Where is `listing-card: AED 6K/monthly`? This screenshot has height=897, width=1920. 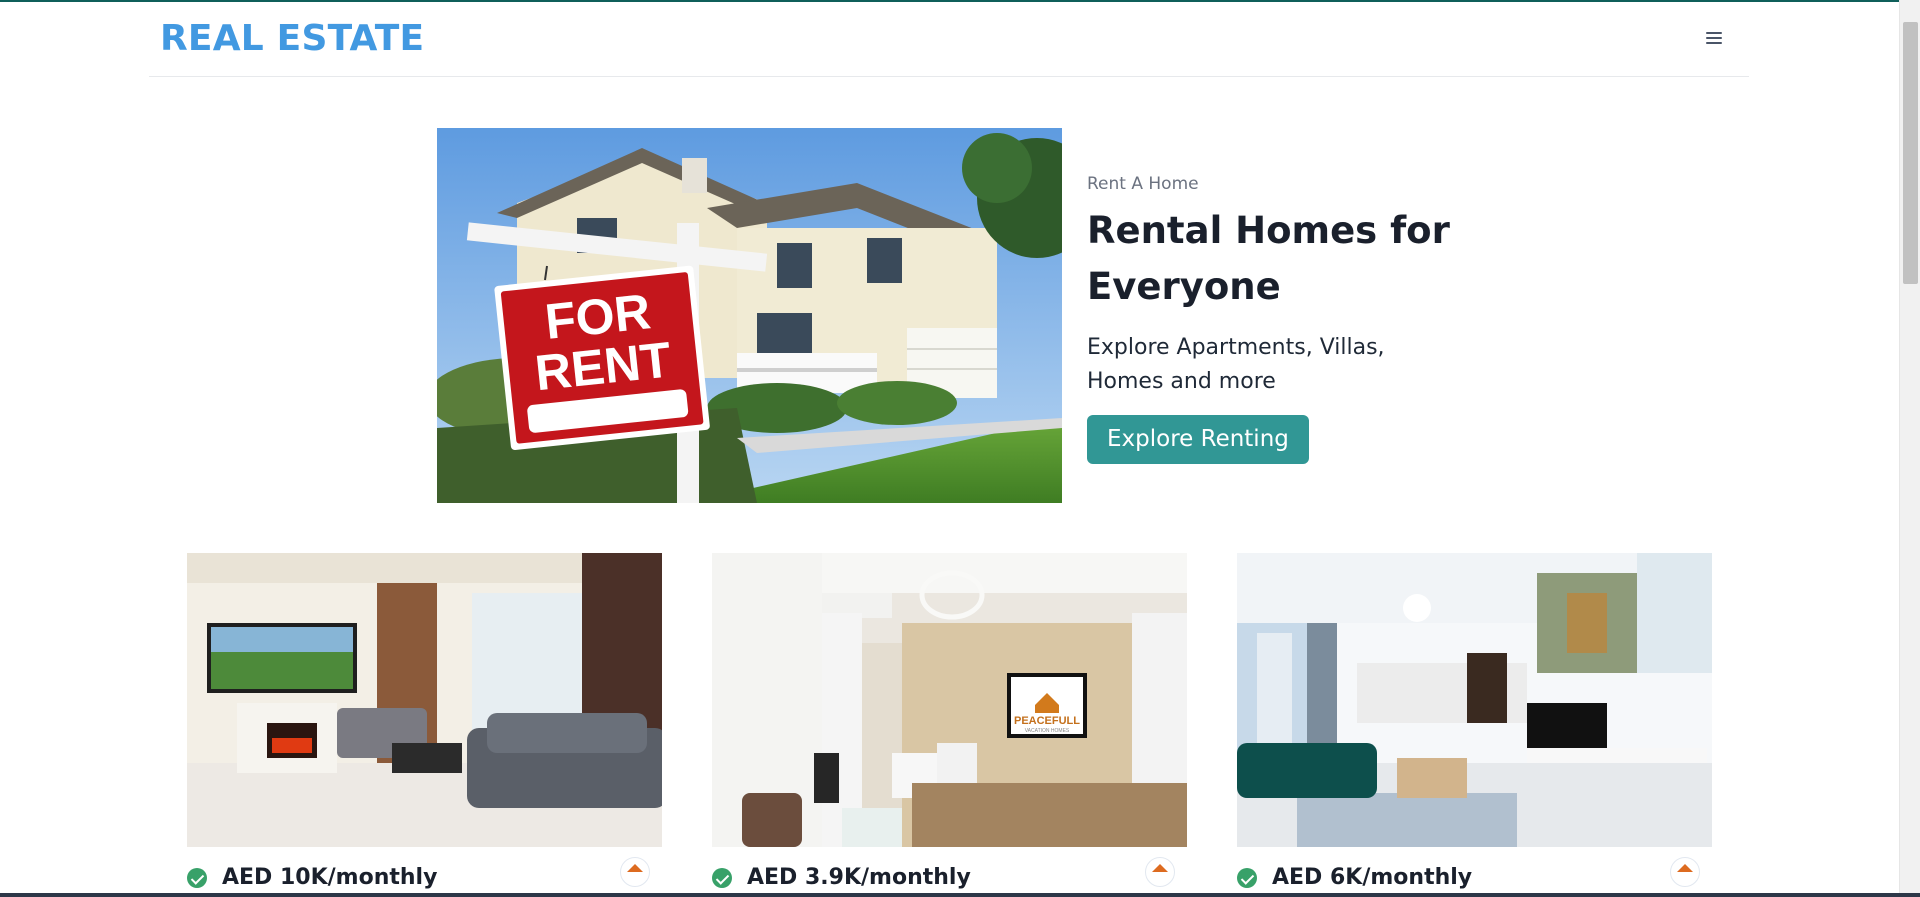
listing-card: AED 6K/monthly is located at coordinates (1474, 725).